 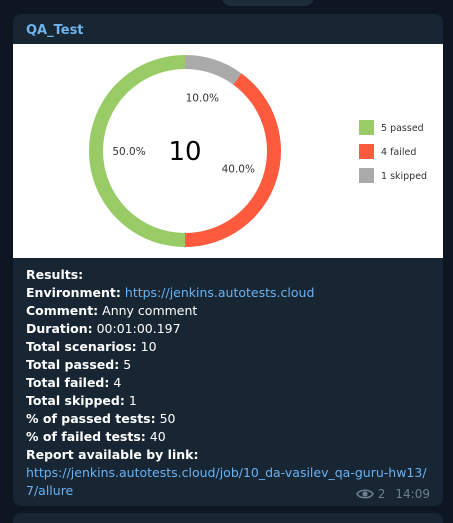 What do you see at coordinates (75, 400) in the screenshot?
I see `total-skipped-label: Total skipped:` at bounding box center [75, 400].